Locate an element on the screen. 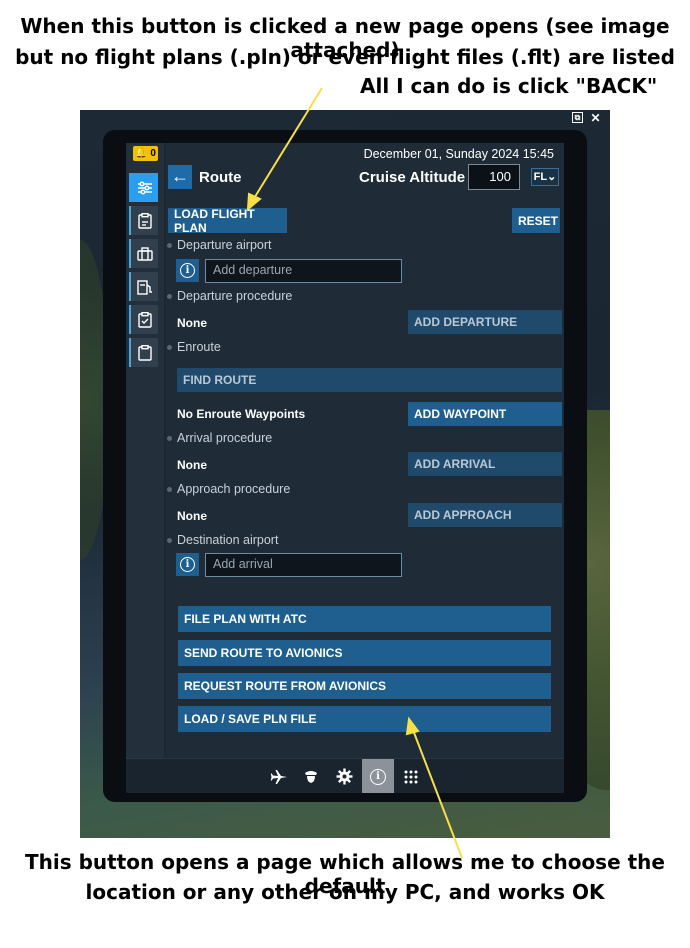 Image resolution: width=690 pixels, height=948 pixels. notification-count: 0 is located at coordinates (153, 153).